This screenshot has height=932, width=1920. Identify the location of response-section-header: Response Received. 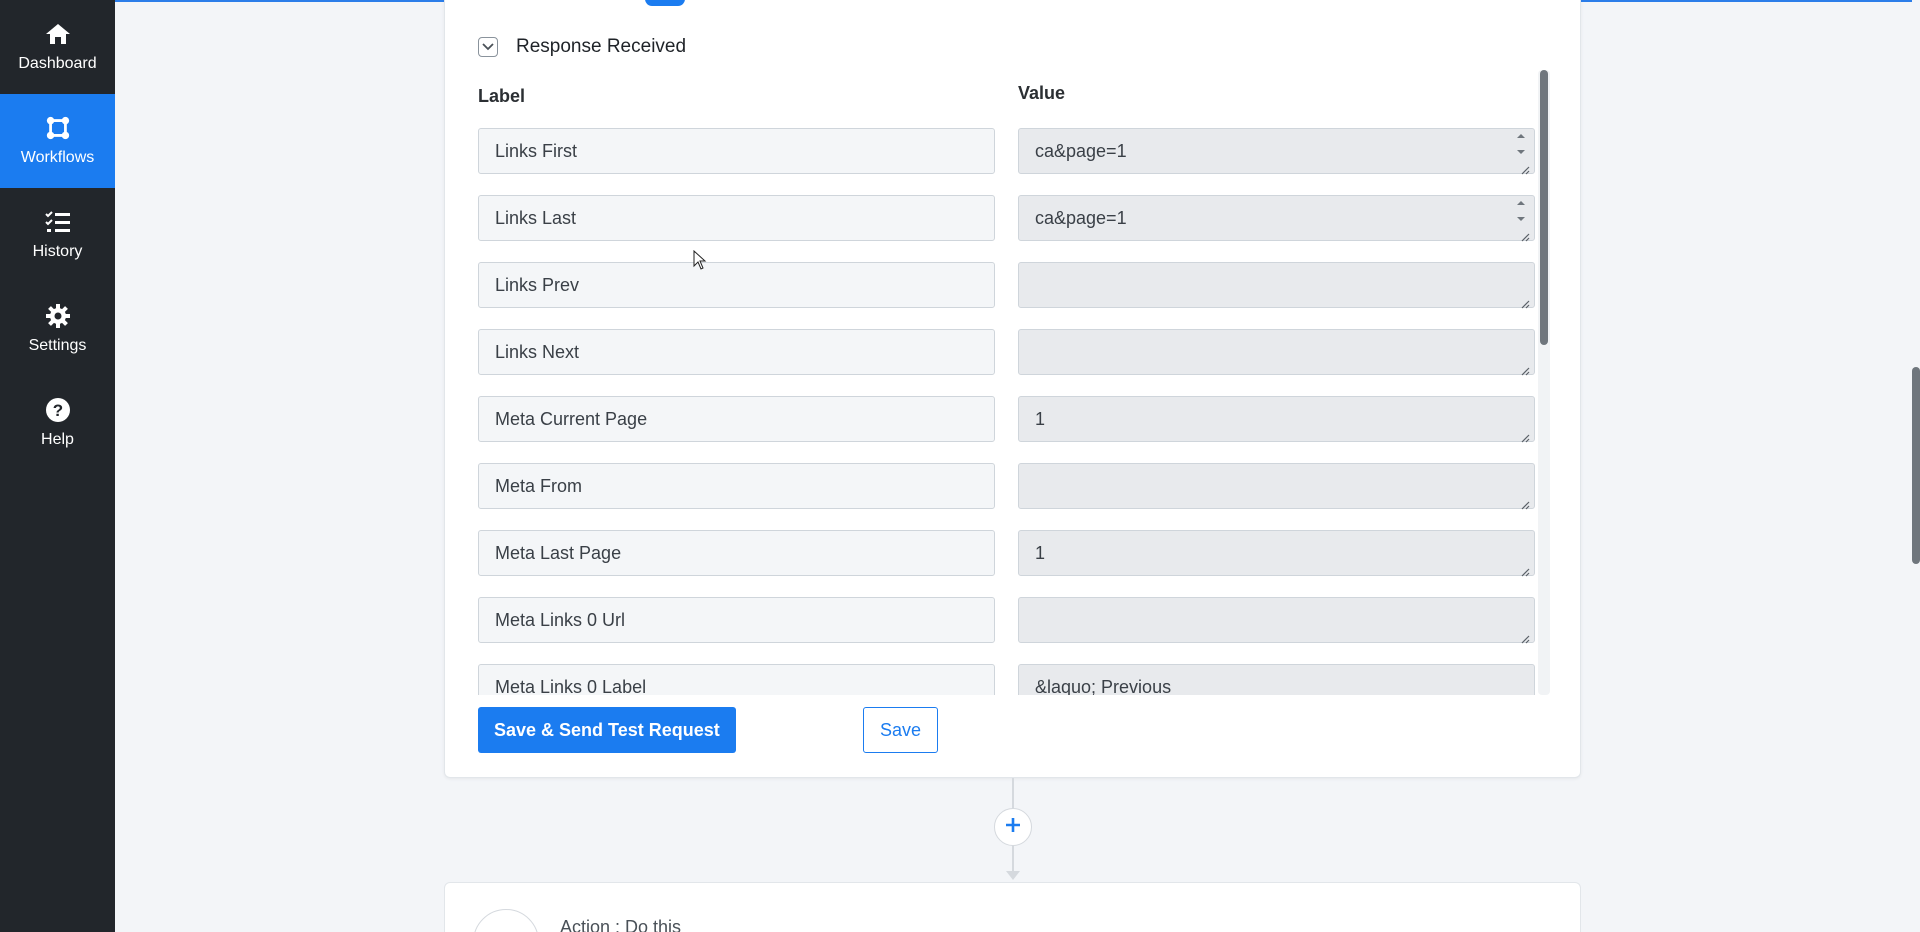
(582, 47).